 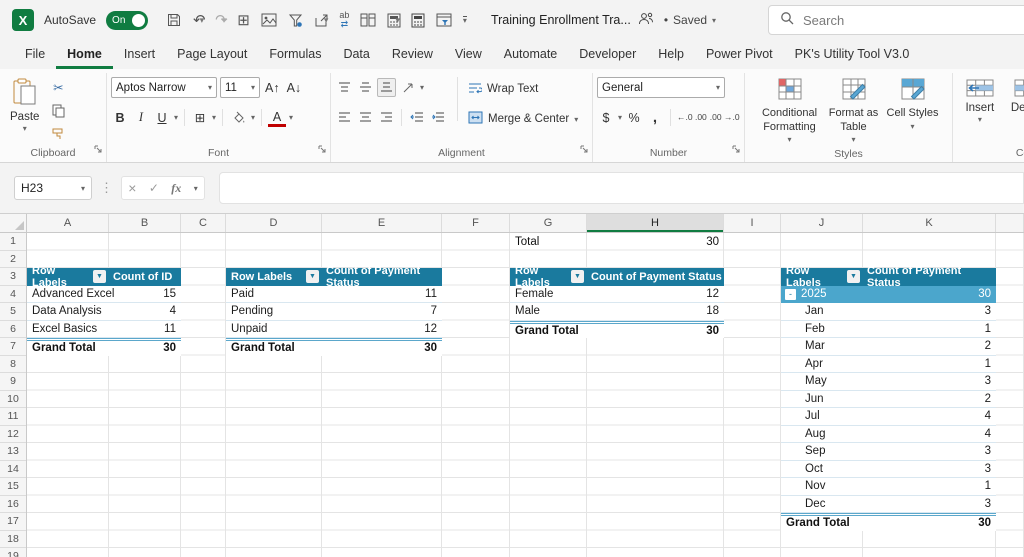 I want to click on pivot4-month-row: Apr 1, so click(x=888, y=364).